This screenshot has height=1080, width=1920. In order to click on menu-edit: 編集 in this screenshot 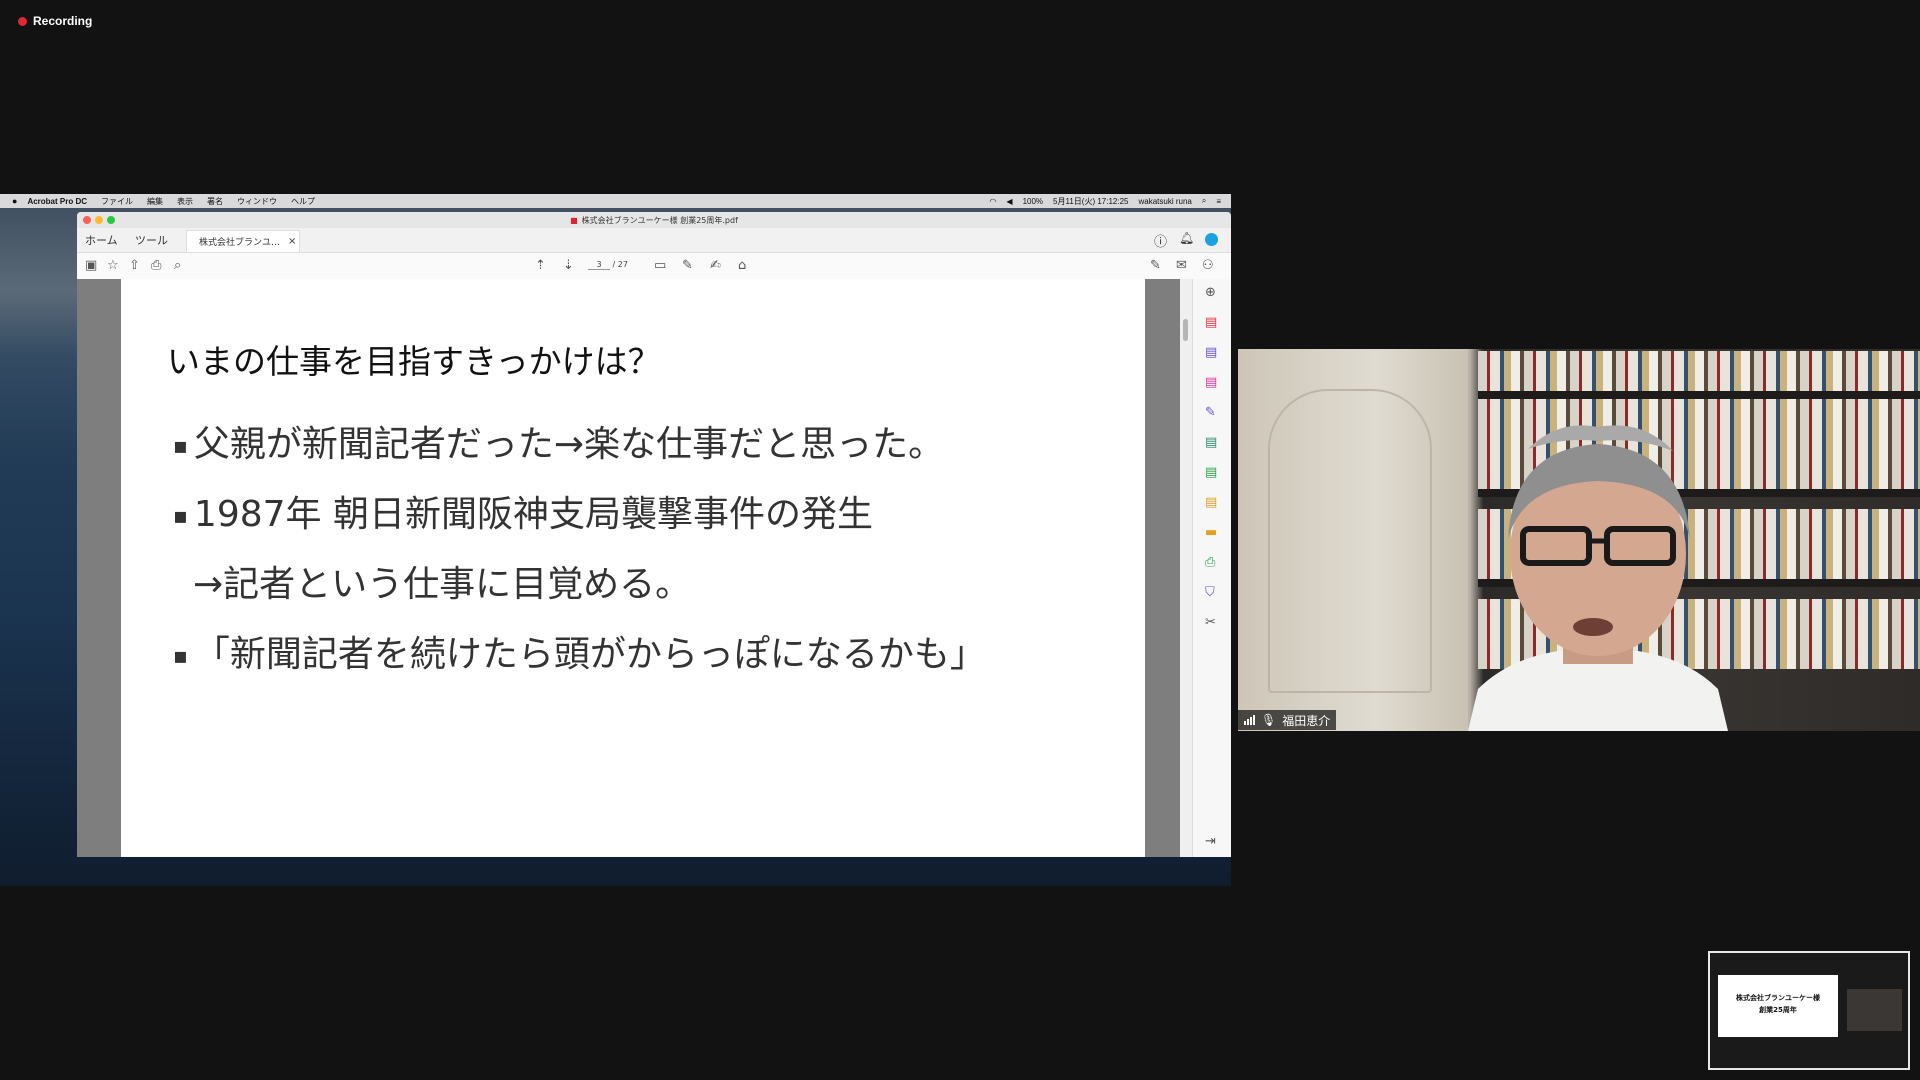, I will do `click(155, 201)`.